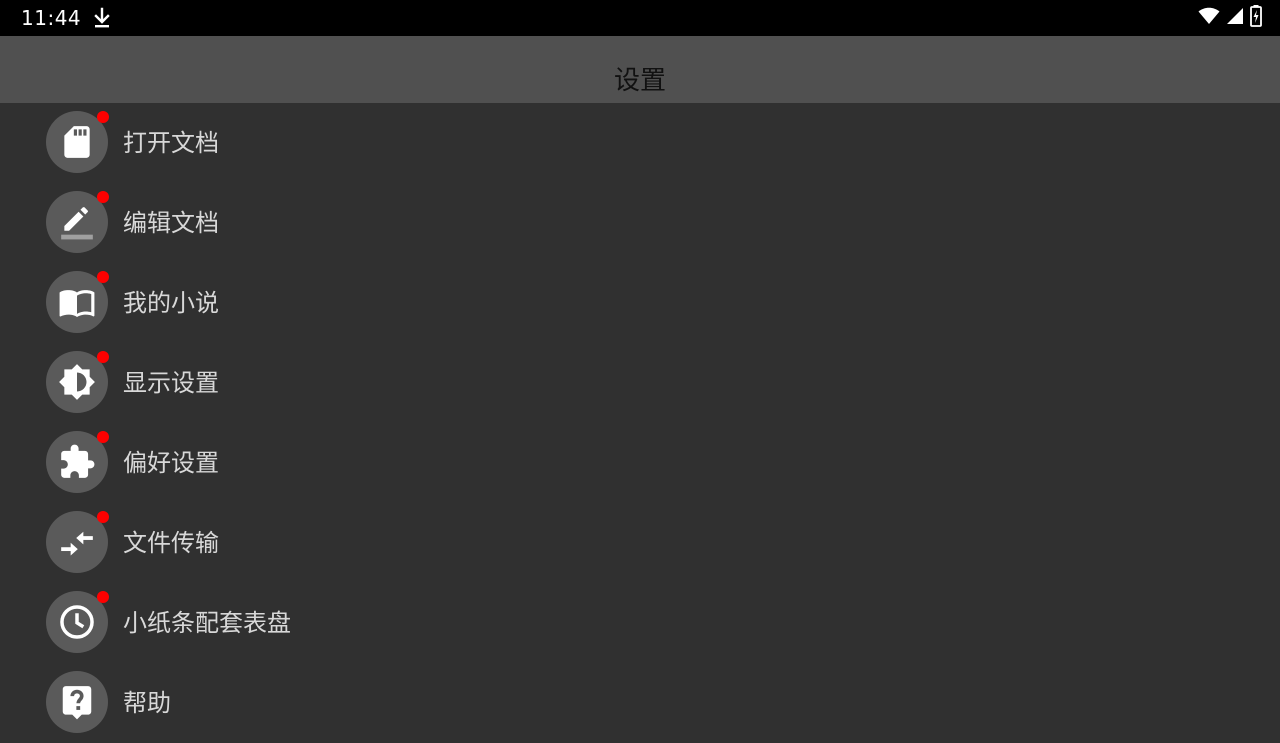 This screenshot has width=1280, height=743. What do you see at coordinates (171, 543) in the screenshot?
I see `menu-item-label: 文件传输` at bounding box center [171, 543].